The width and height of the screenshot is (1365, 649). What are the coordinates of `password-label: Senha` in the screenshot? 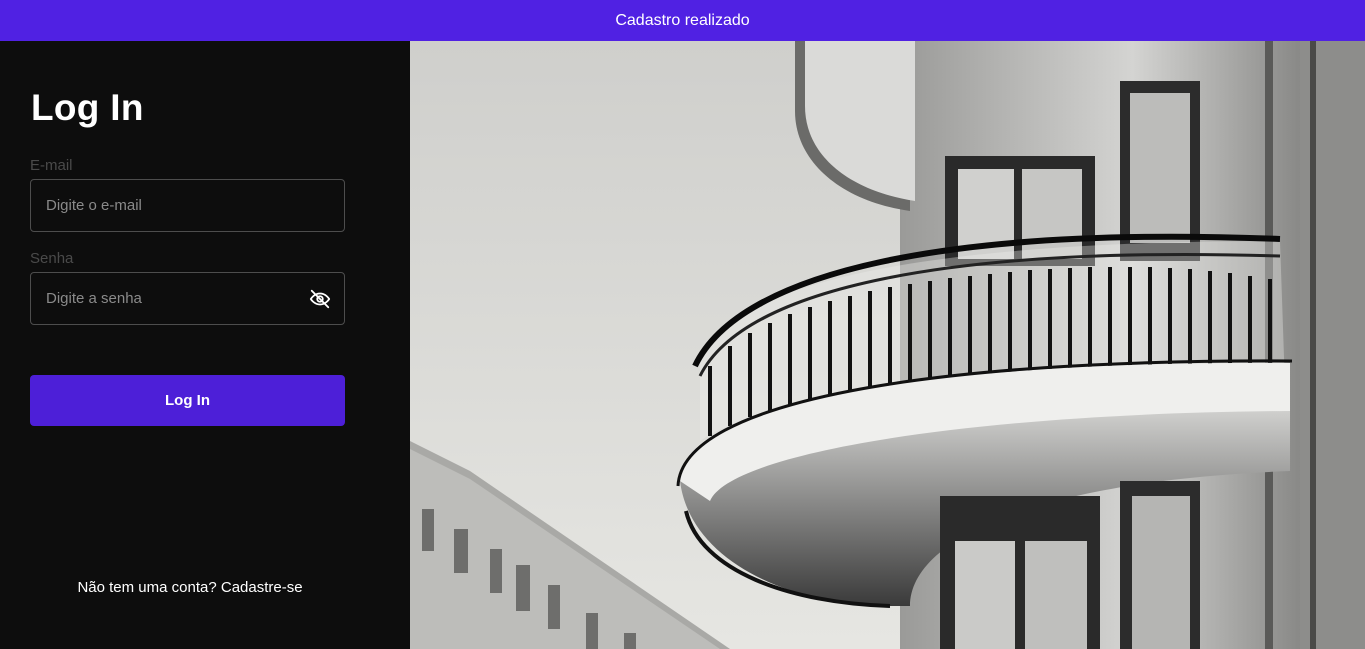 It's located at (52, 258).